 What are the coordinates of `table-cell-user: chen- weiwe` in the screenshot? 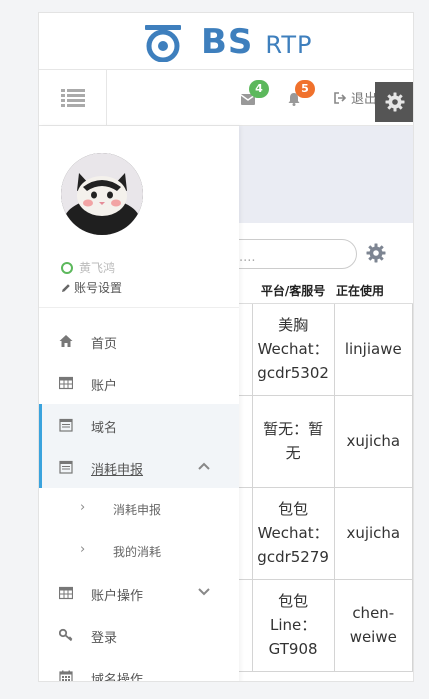 It's located at (373, 625).